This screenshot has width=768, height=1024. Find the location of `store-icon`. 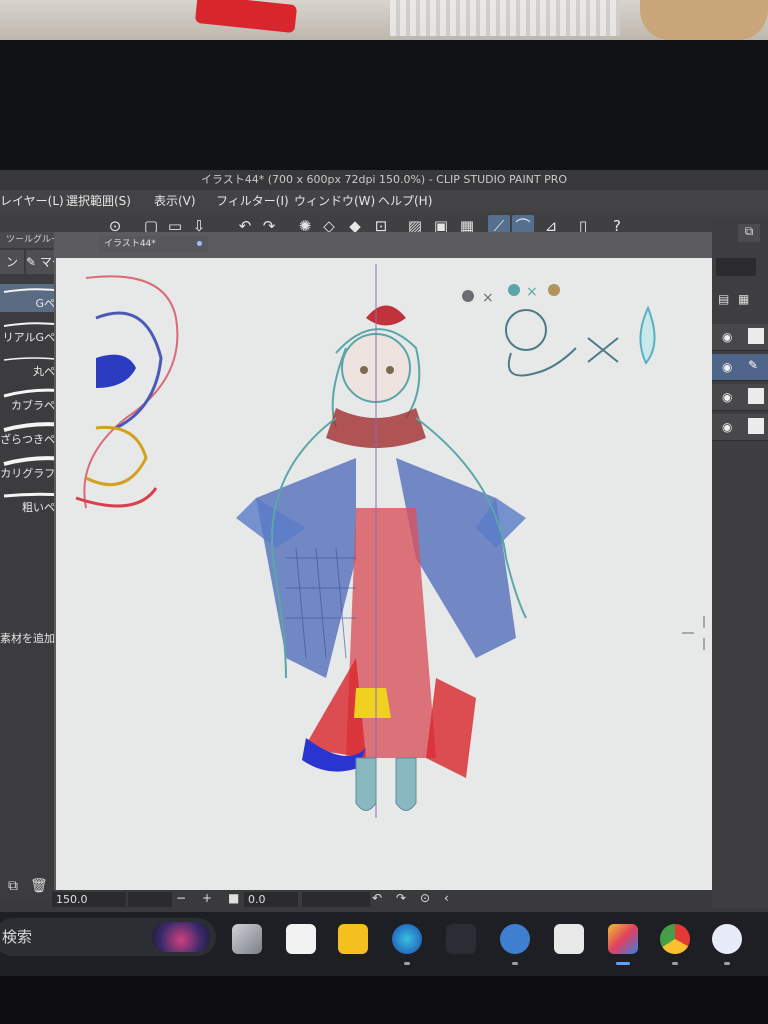

store-icon is located at coordinates (301, 939).